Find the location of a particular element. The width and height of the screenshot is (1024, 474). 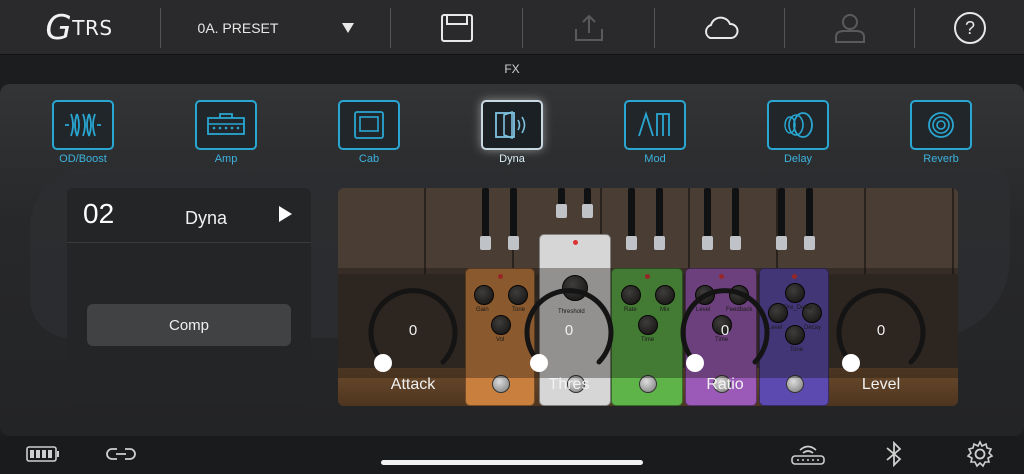

gtrs-logo: G TRS is located at coordinates (79, 27).